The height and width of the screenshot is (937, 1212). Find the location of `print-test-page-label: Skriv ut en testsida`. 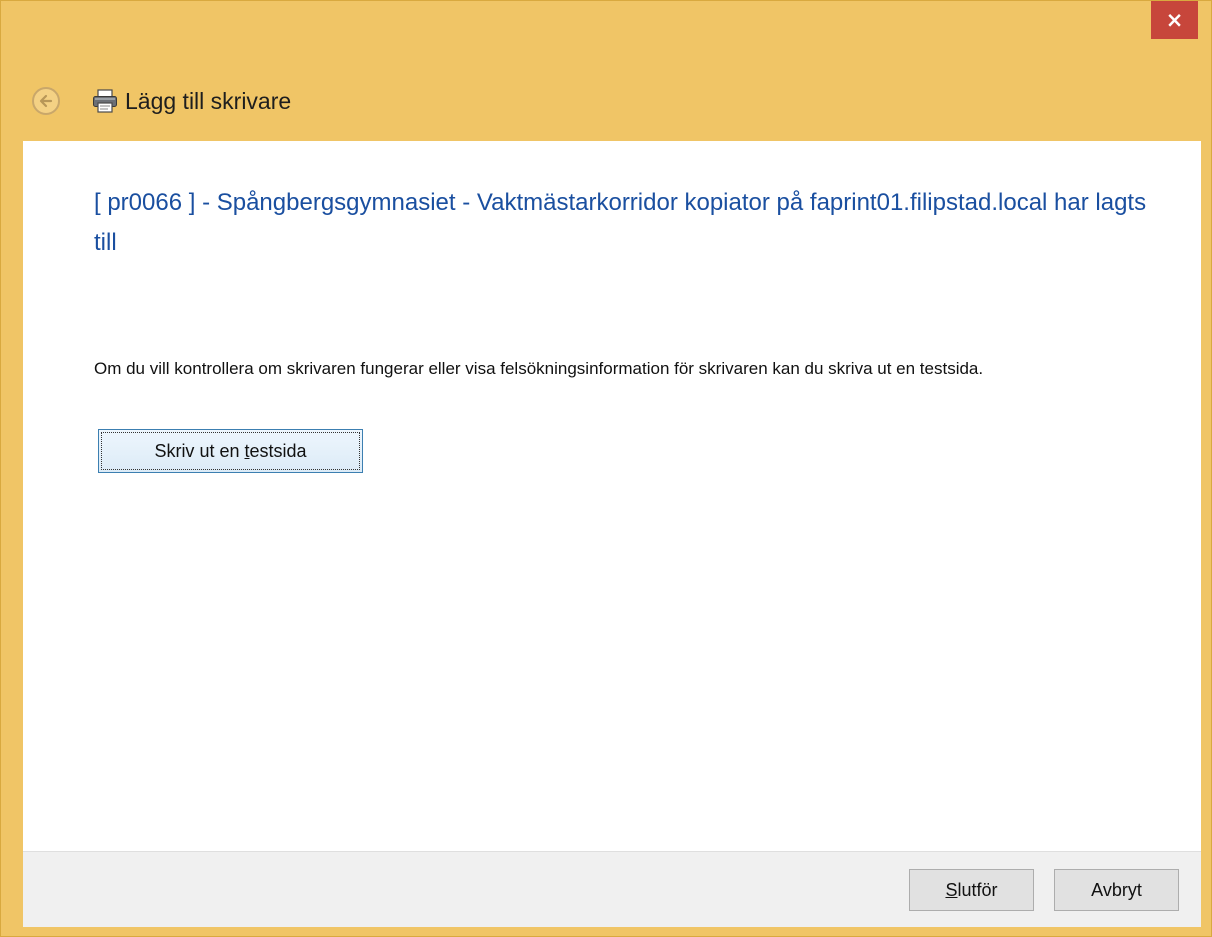

print-test-page-label: Skriv ut en testsida is located at coordinates (230, 450).